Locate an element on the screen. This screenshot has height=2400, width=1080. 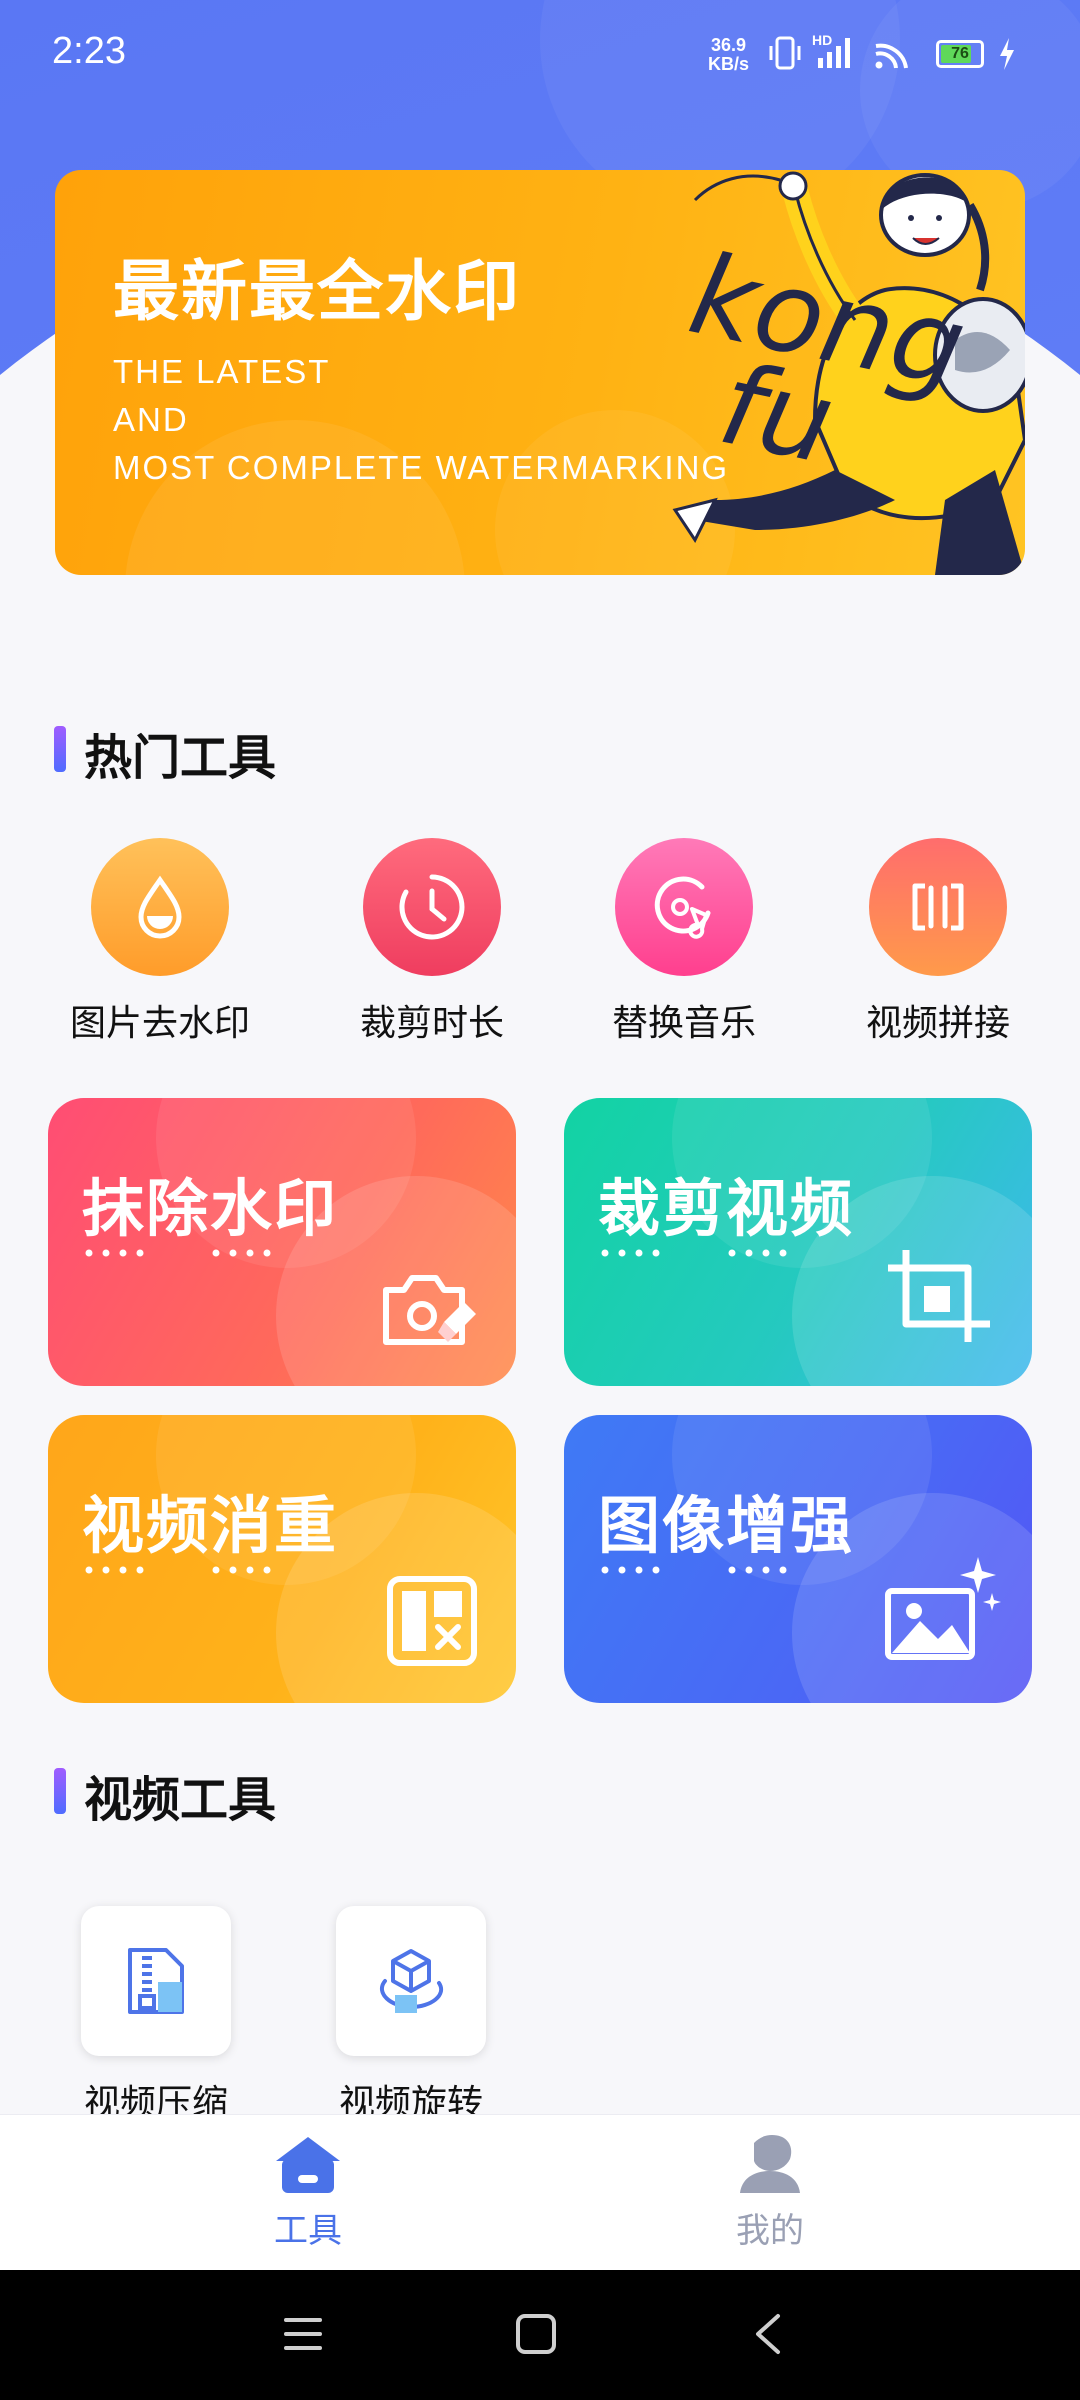
hot-tools-heading-text: 热门工具 is located at coordinates (180, 758).